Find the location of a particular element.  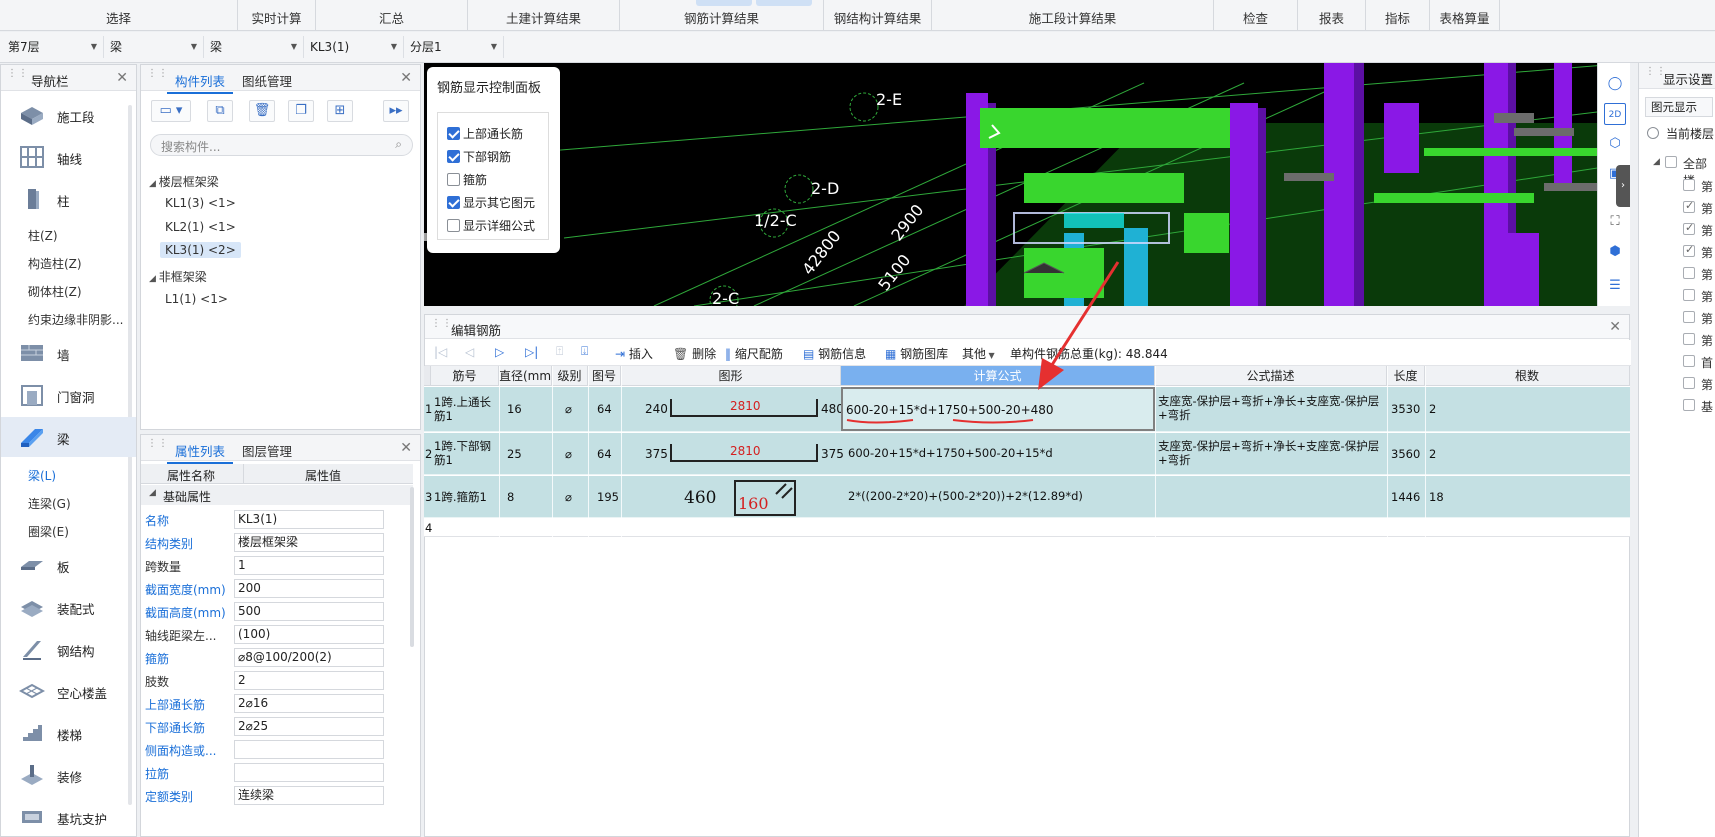

tree-group-frame-beam: ◢ 楼层框架梁 is located at coordinates (184, 181).